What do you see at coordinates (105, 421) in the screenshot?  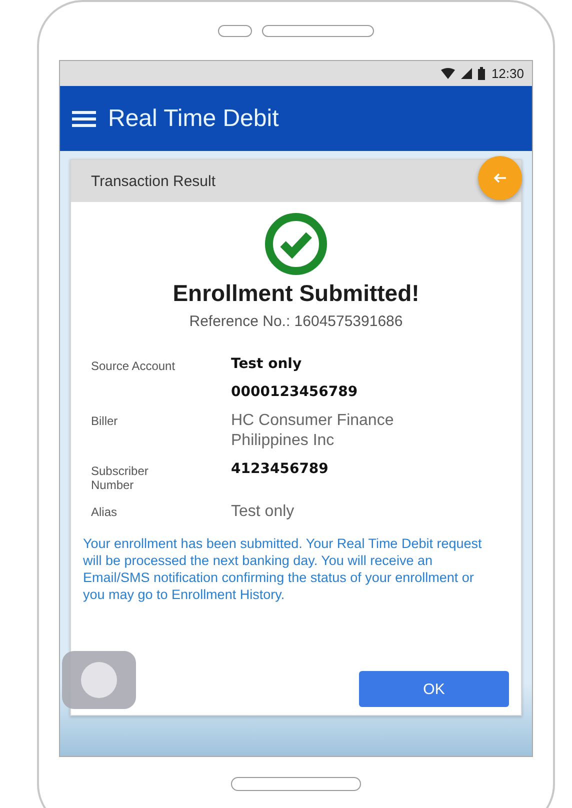 I see `detail-label: Biller` at bounding box center [105, 421].